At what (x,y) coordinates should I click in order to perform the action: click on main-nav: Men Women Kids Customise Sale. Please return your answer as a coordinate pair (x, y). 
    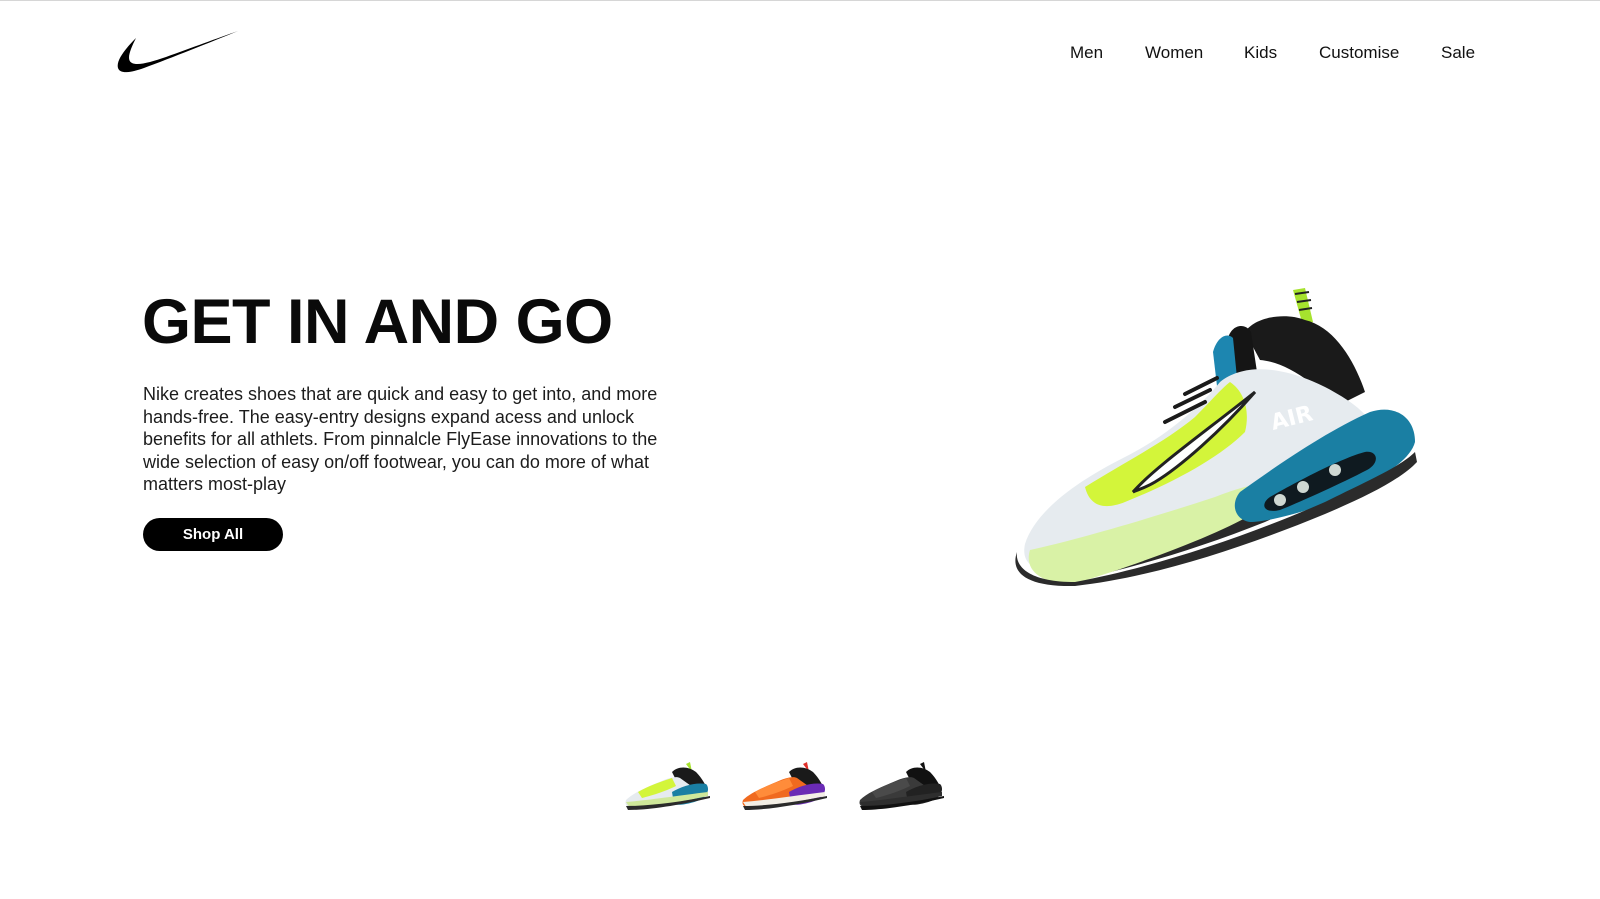
    Looking at the image, I should click on (800, 55).